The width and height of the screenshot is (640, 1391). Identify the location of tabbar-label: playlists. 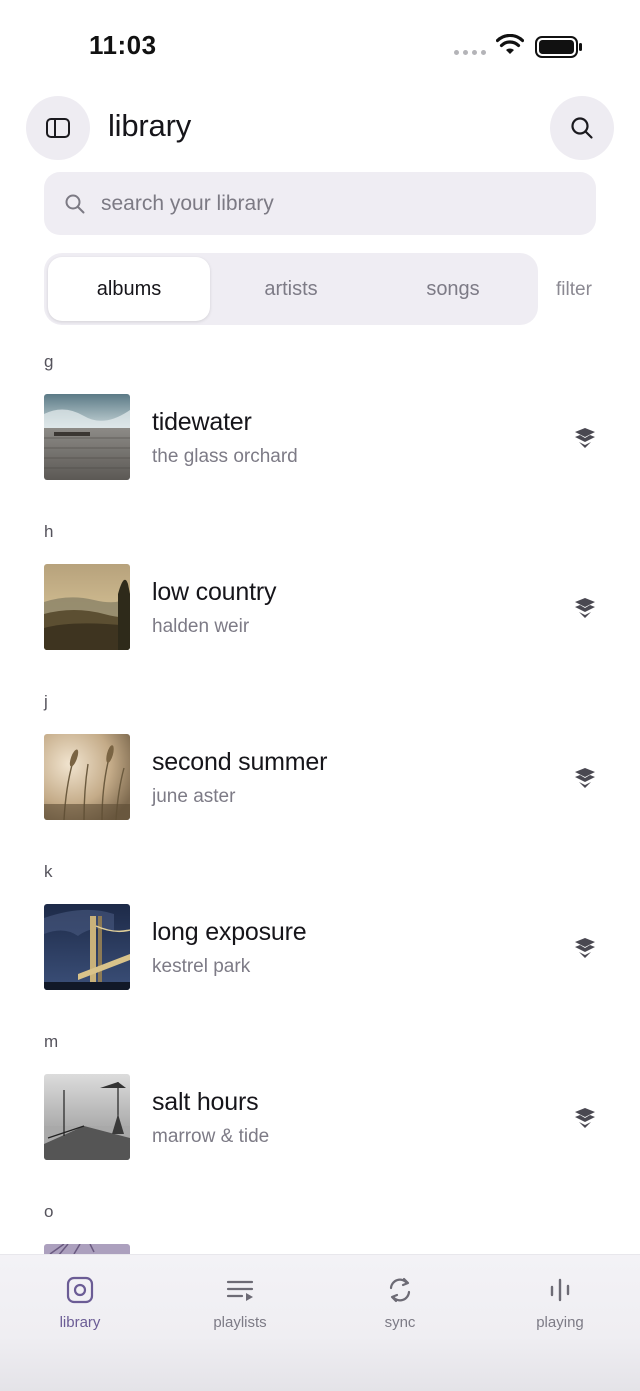
(240, 1322).